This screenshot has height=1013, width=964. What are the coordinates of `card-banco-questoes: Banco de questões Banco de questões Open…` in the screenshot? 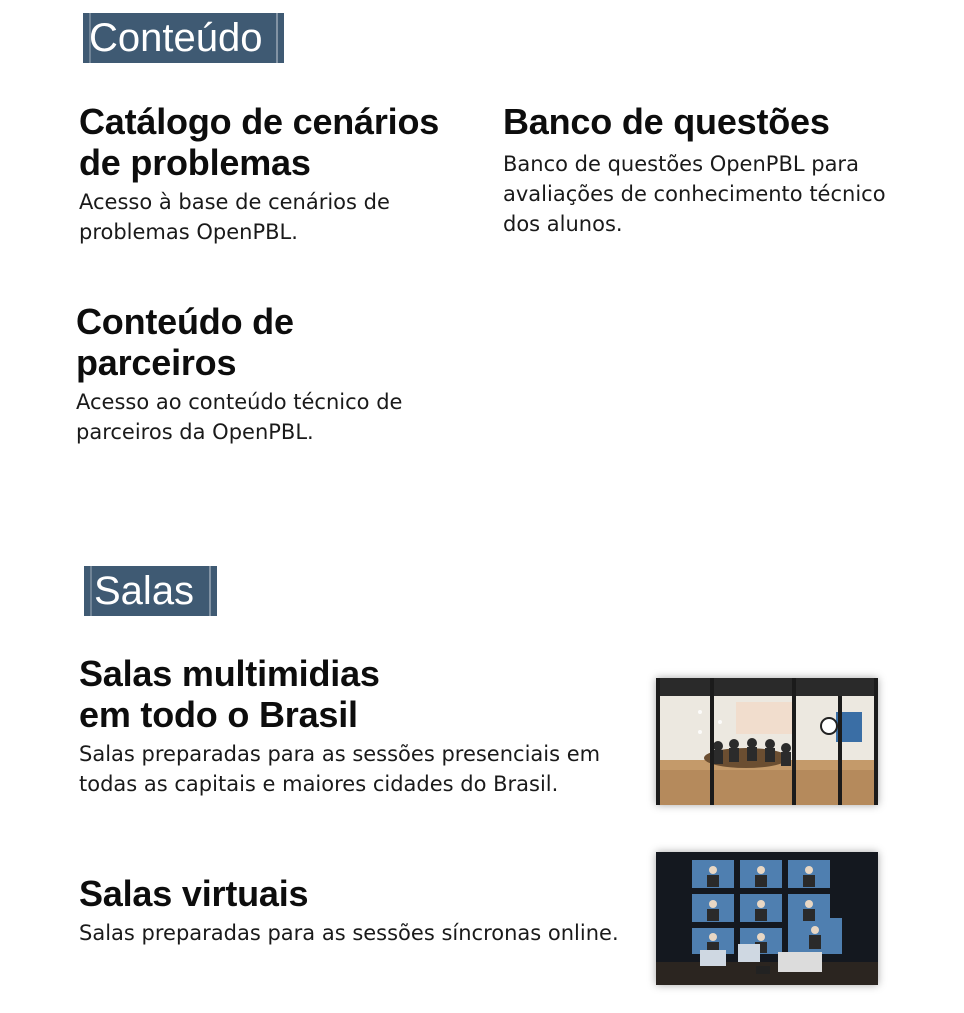 It's located at (703, 170).